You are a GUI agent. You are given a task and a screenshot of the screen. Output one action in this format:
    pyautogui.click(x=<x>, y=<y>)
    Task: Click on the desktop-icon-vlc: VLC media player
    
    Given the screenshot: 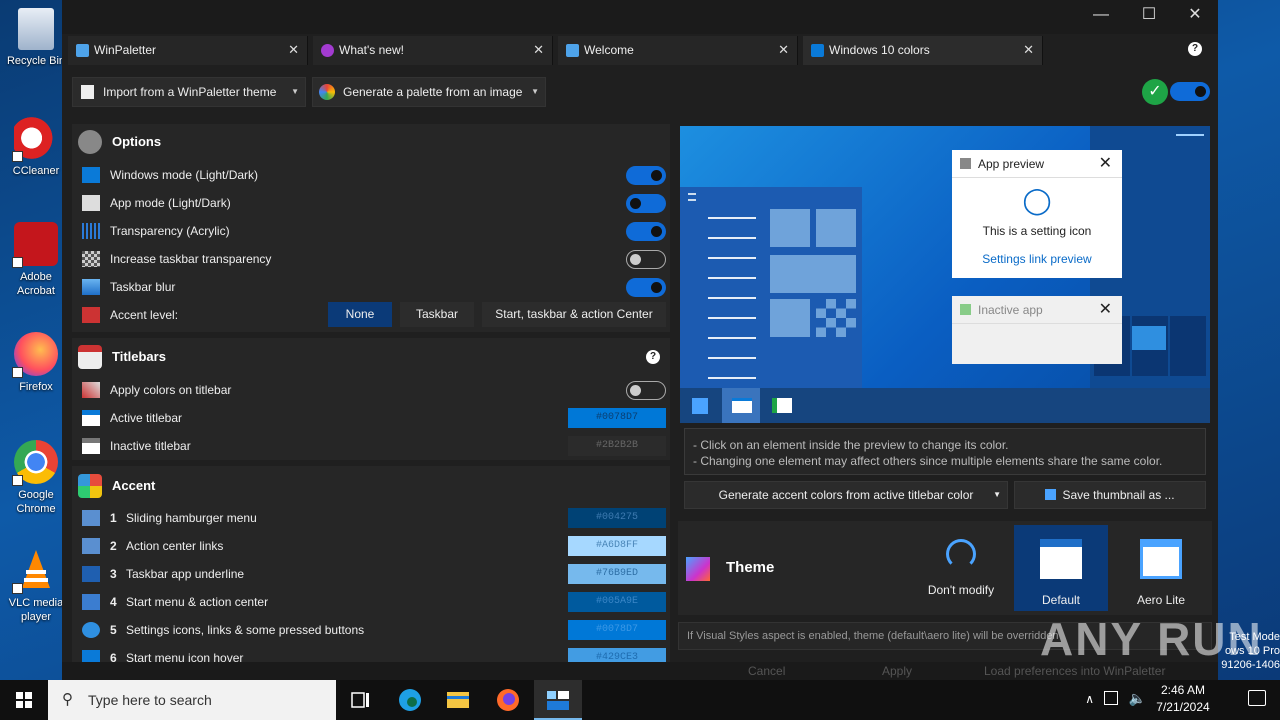 What is the action you would take?
    pyautogui.click(x=36, y=586)
    